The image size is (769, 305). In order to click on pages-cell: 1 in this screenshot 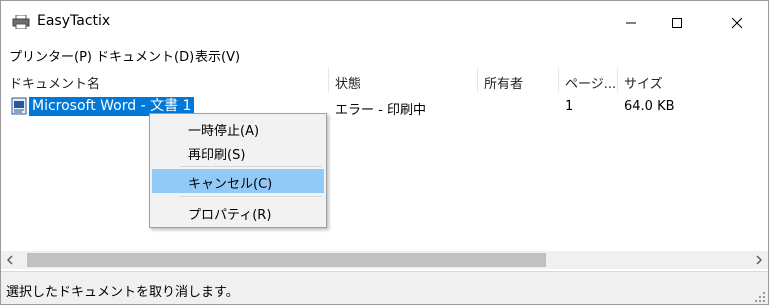, I will do `click(569, 106)`.